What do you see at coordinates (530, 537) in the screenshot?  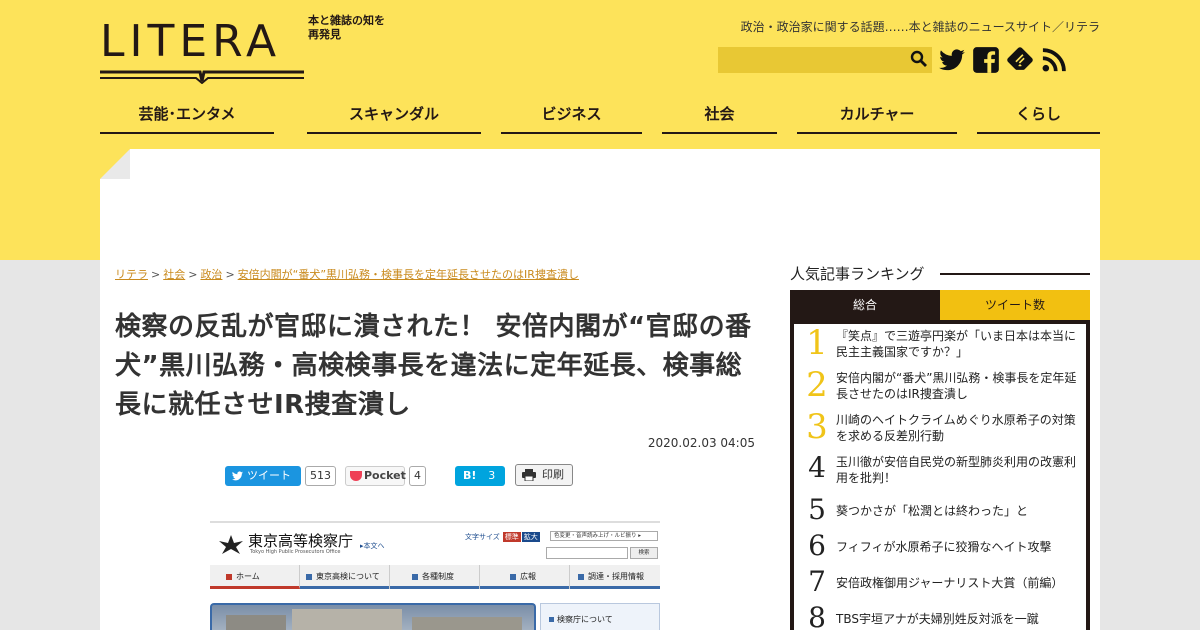 I see `image-text-size-big: 拡大` at bounding box center [530, 537].